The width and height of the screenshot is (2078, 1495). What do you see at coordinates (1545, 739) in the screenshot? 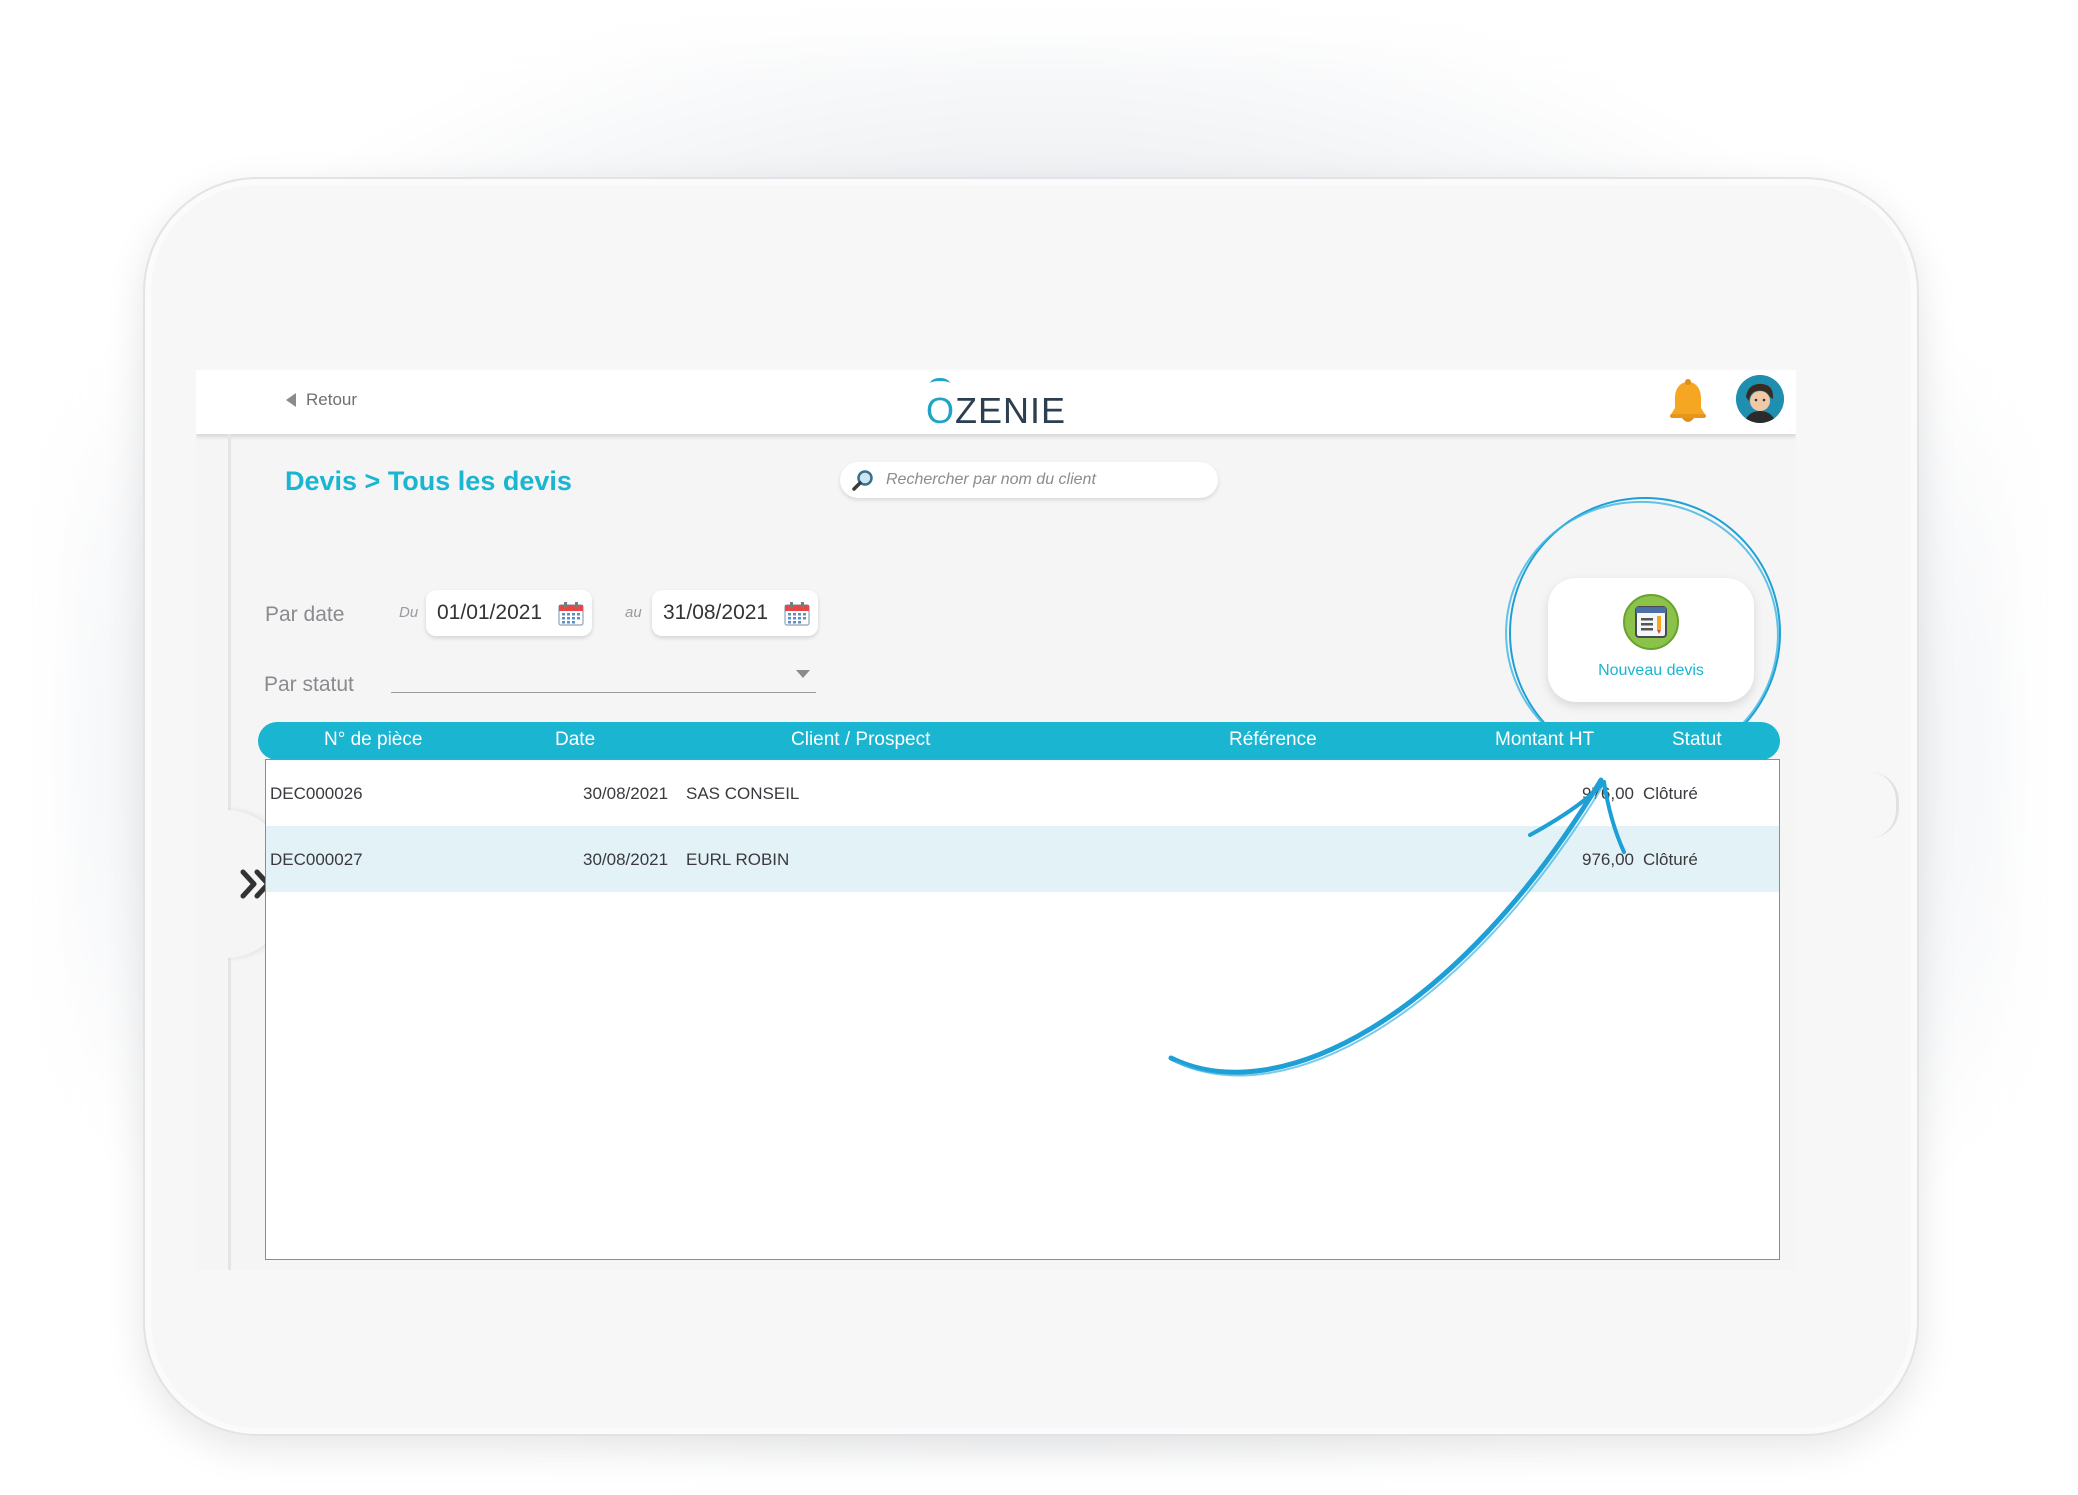
I see `column-header-amount: Montant HT` at bounding box center [1545, 739].